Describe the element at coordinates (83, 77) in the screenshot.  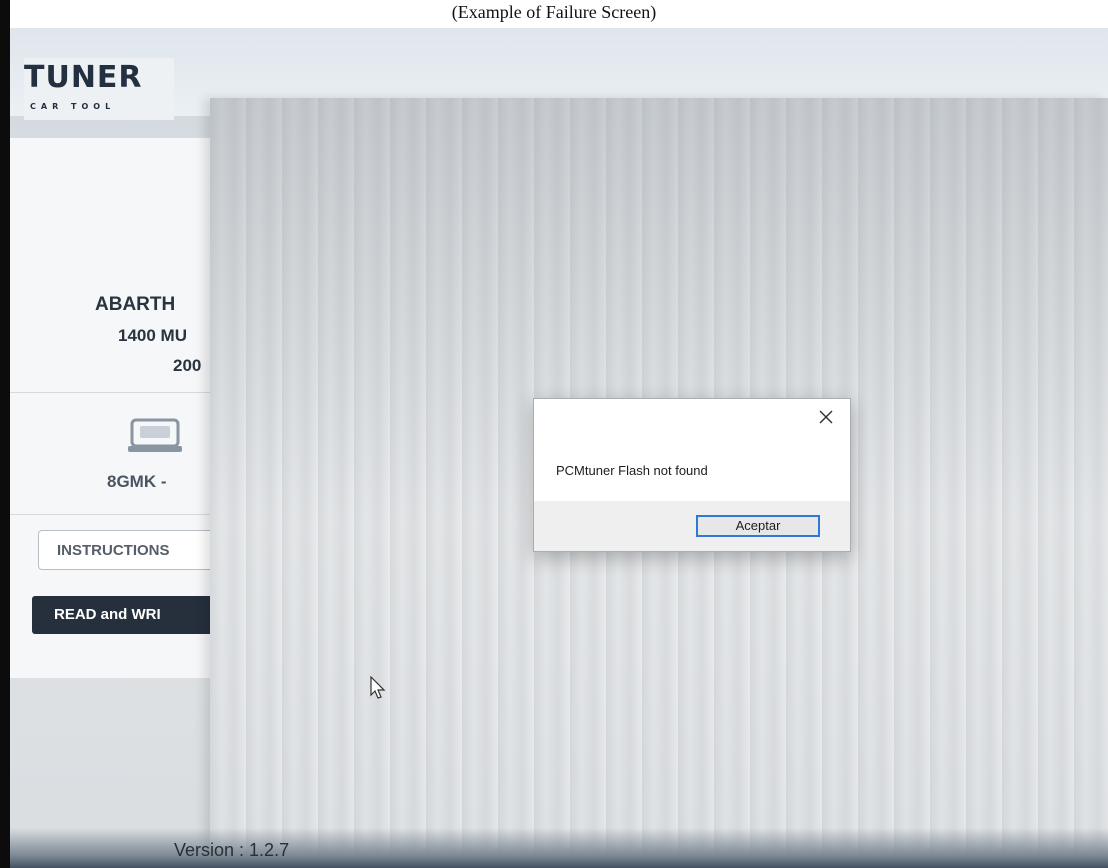
I see `logo-title: TUNER` at that location.